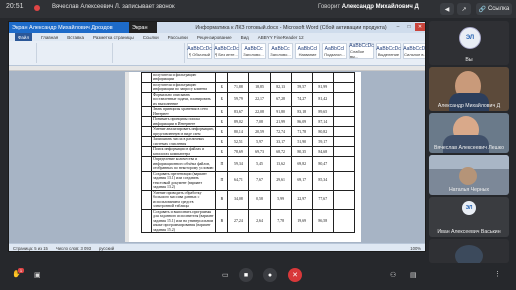 This screenshot has height=290, width=516. I want to click on share-arrow-button: ↗, so click(464, 9).